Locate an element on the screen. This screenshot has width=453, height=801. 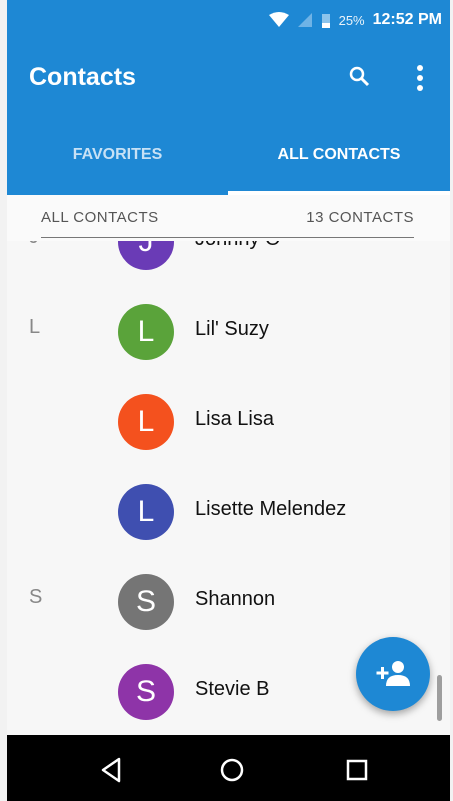
list-header-label: ALL CONTACTS is located at coordinates (100, 217).